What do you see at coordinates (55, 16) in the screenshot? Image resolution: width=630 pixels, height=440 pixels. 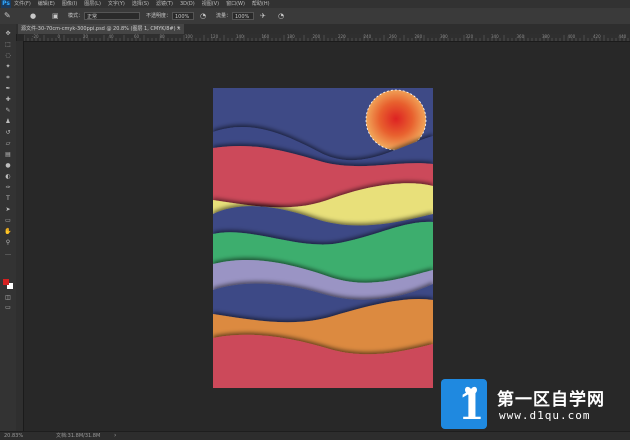 I see `brush-panel-icon: ▣` at bounding box center [55, 16].